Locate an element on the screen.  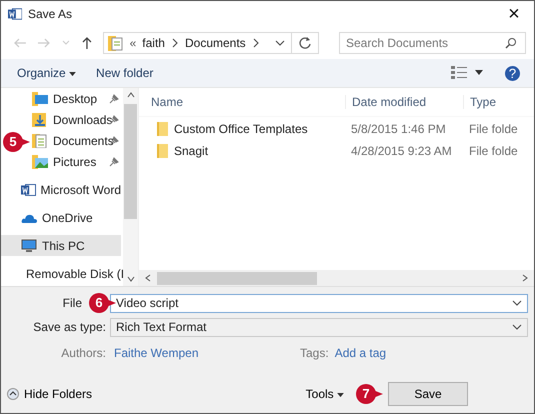
view-options-icon is located at coordinates (459, 73).